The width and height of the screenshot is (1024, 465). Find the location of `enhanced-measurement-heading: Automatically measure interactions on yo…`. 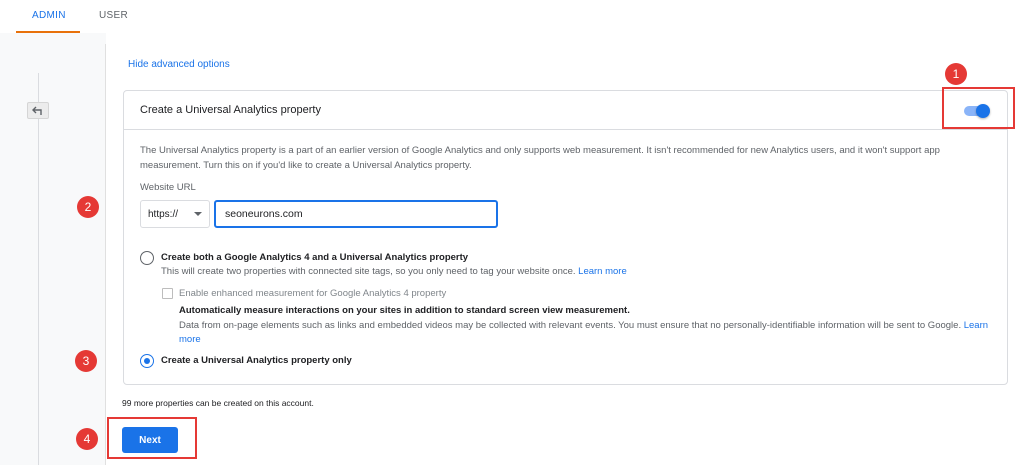

enhanced-measurement-heading: Automatically measure interactions on yo… is located at coordinates (404, 310).